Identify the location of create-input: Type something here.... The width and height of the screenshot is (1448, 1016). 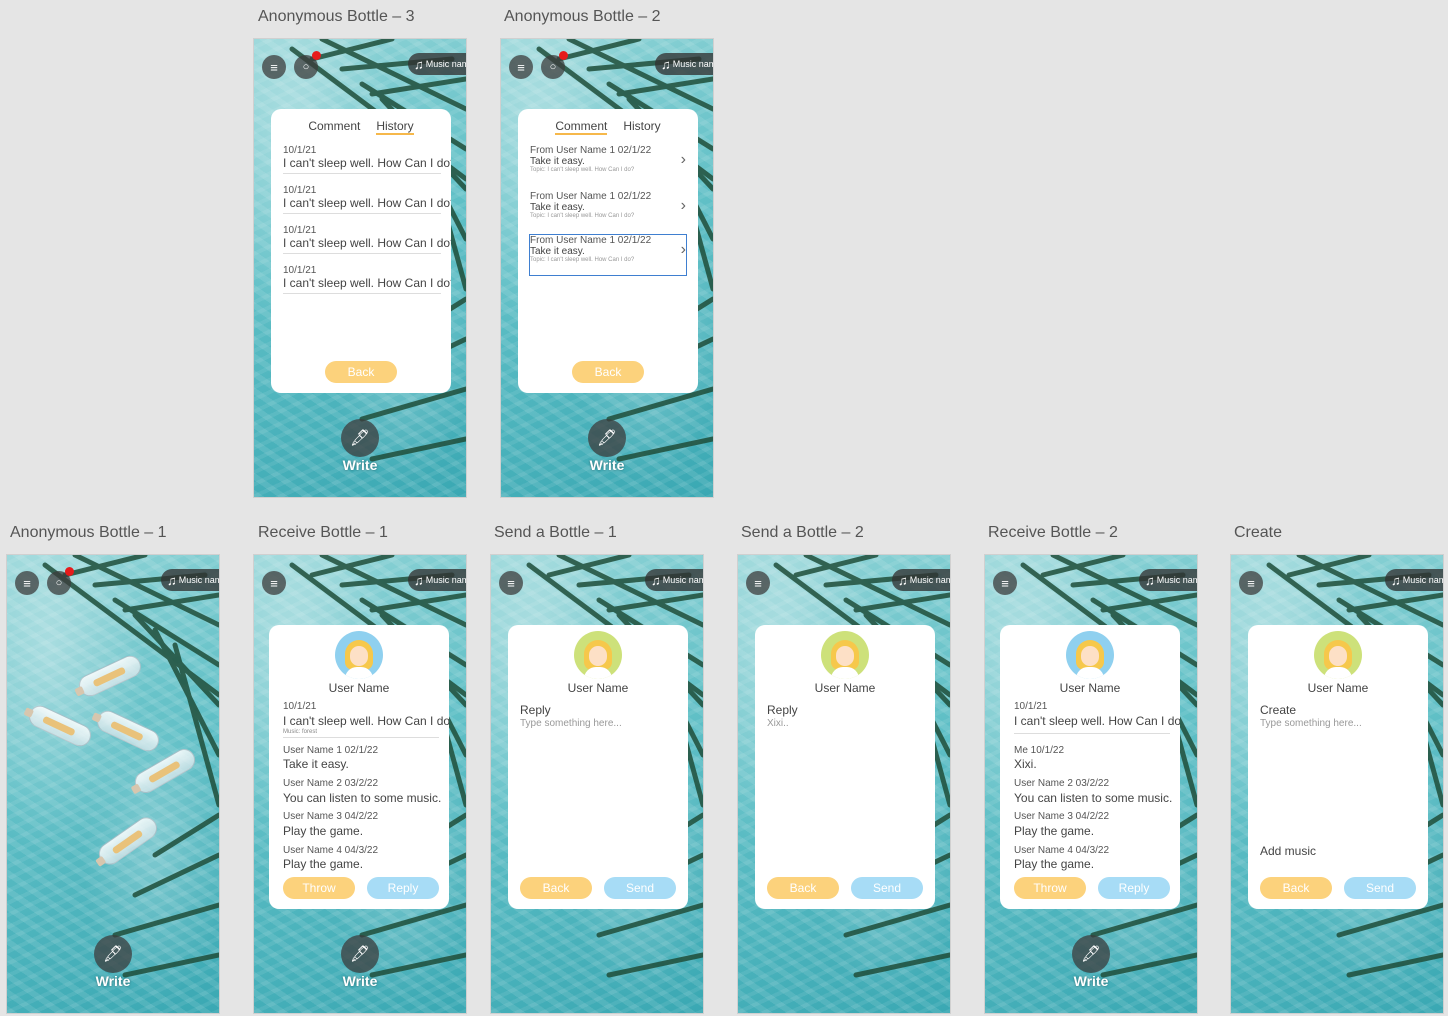
(1311, 723).